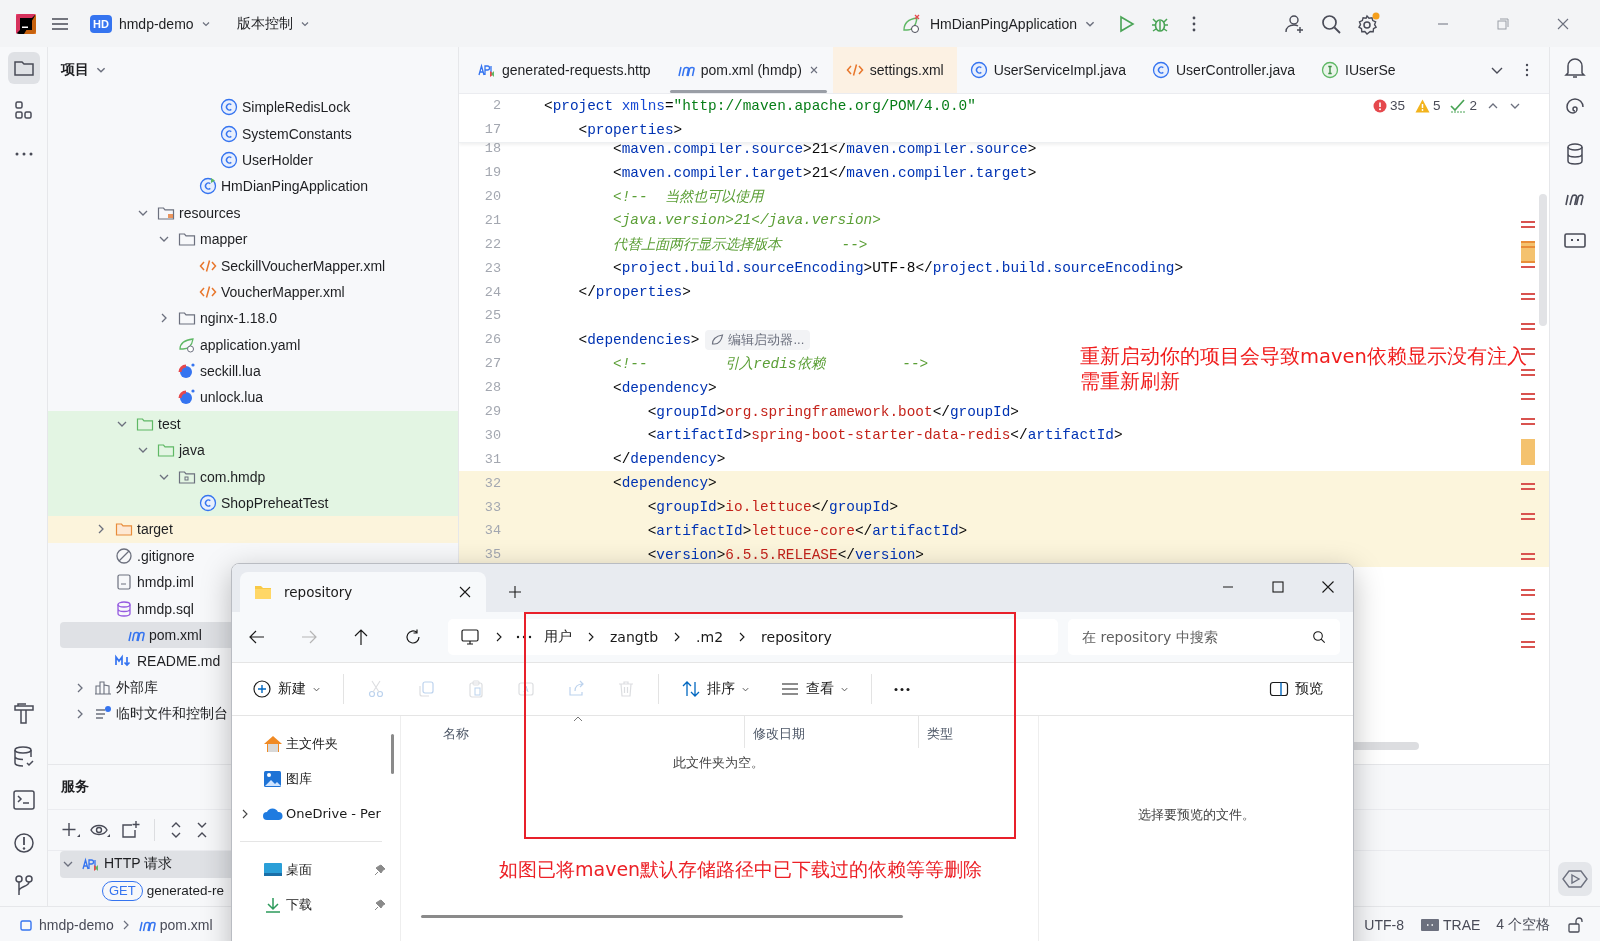  I want to click on line-number: 2, so click(496, 106).